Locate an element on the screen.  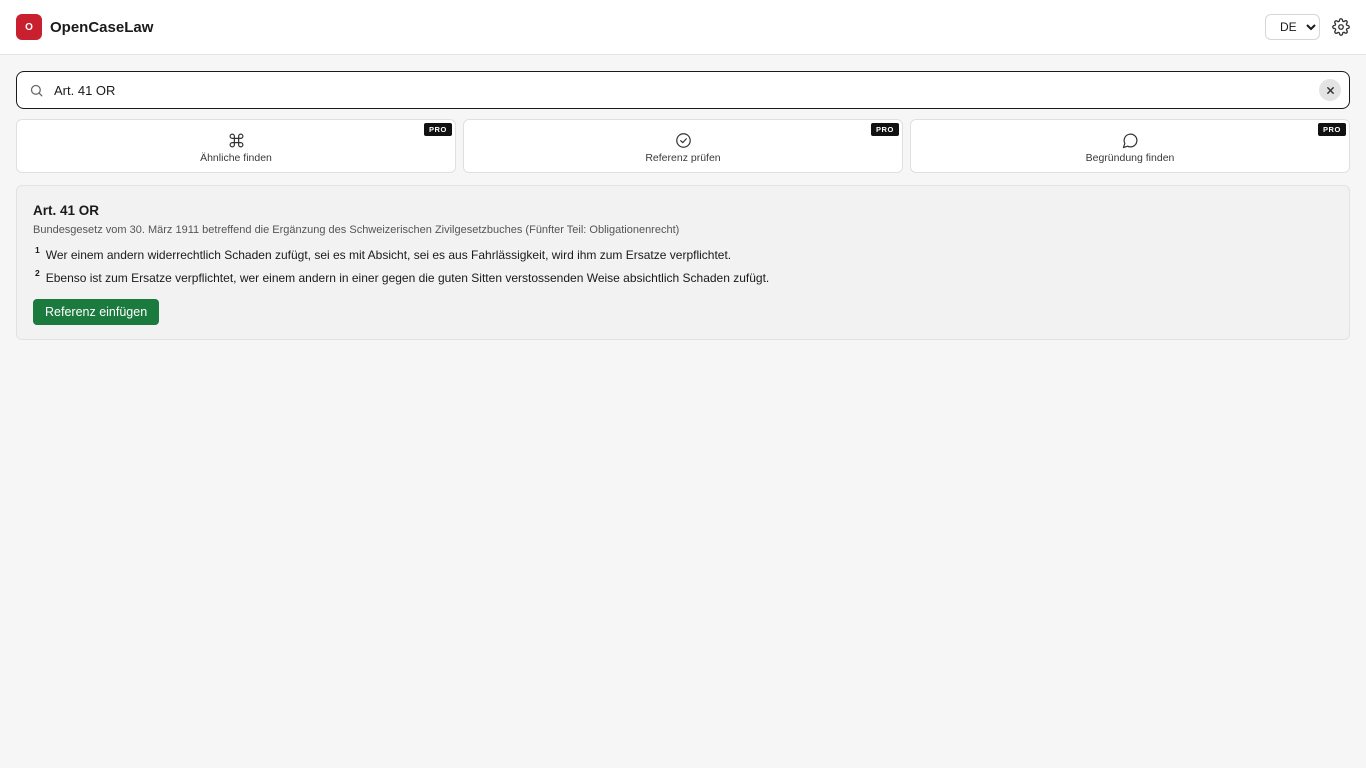
brand: O OpenCaseLaw is located at coordinates (84, 27).